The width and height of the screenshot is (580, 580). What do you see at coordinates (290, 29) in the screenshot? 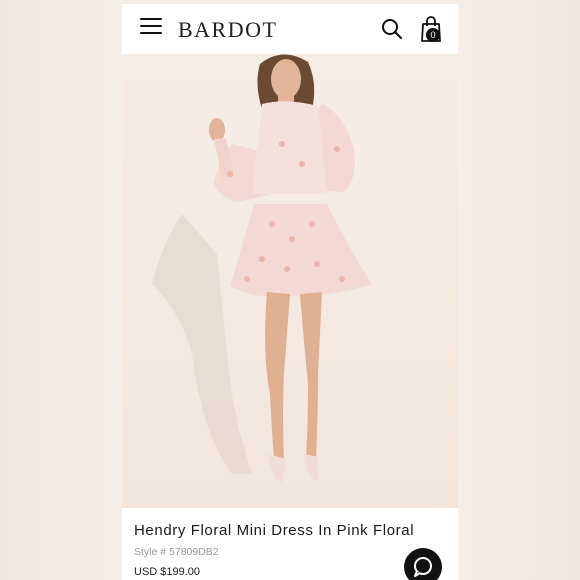
I see `top-nav-bar: BARDOT 0` at bounding box center [290, 29].